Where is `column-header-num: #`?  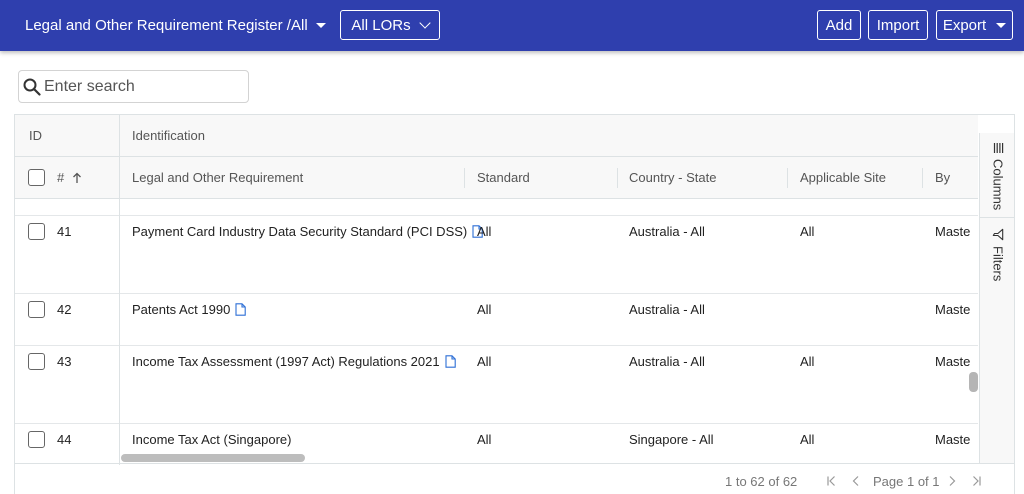
column-header-num: # is located at coordinates (69, 177).